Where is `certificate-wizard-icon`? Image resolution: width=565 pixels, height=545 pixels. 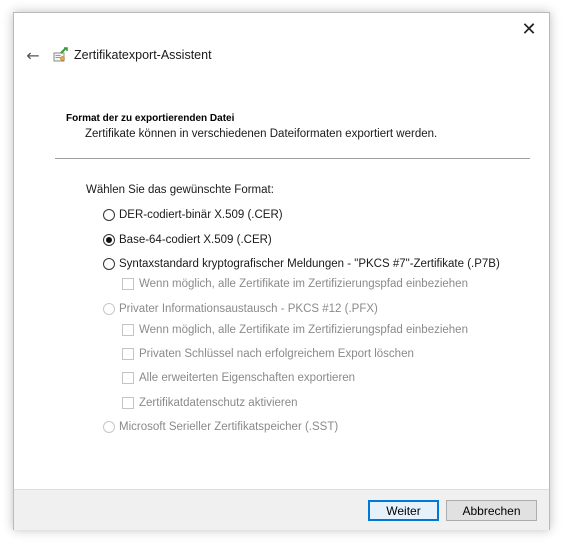
certificate-wizard-icon is located at coordinates (60, 54).